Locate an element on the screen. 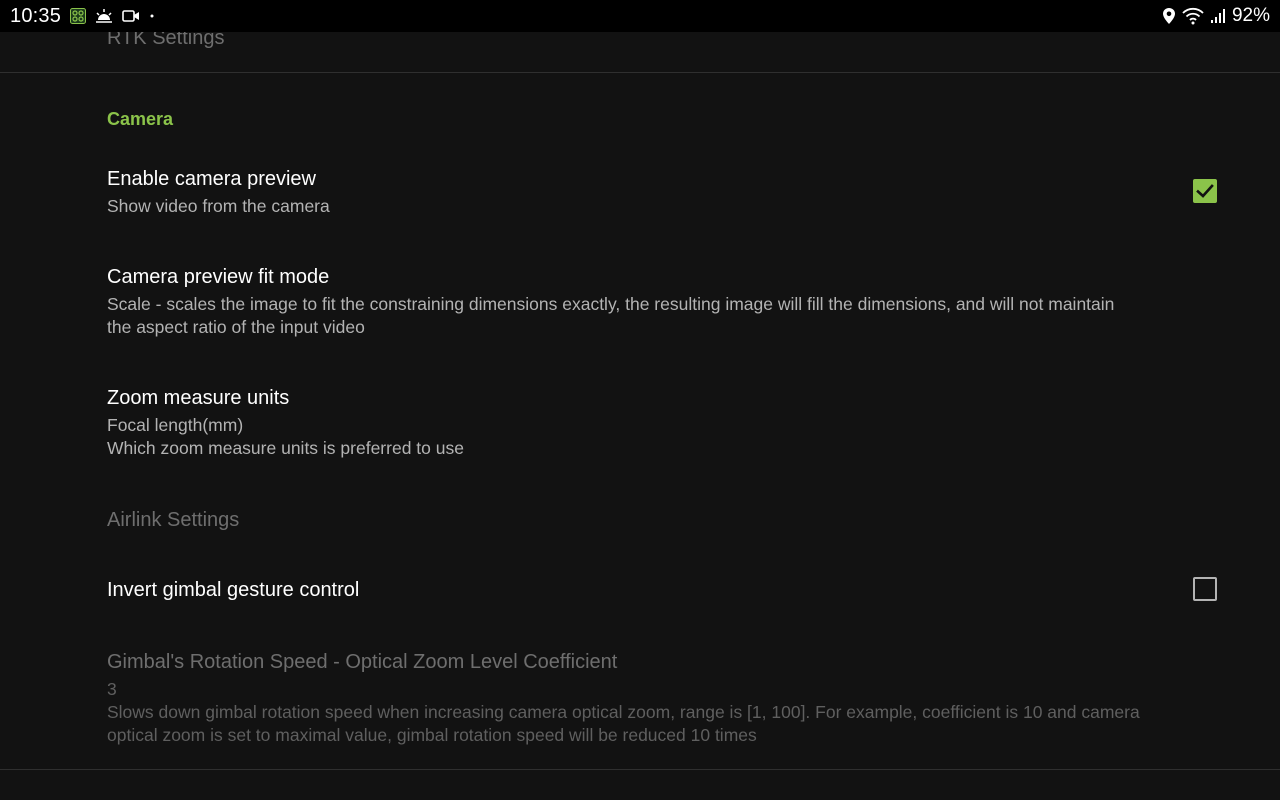  airlink-settings-item: Airlink Settings is located at coordinates (173, 520).